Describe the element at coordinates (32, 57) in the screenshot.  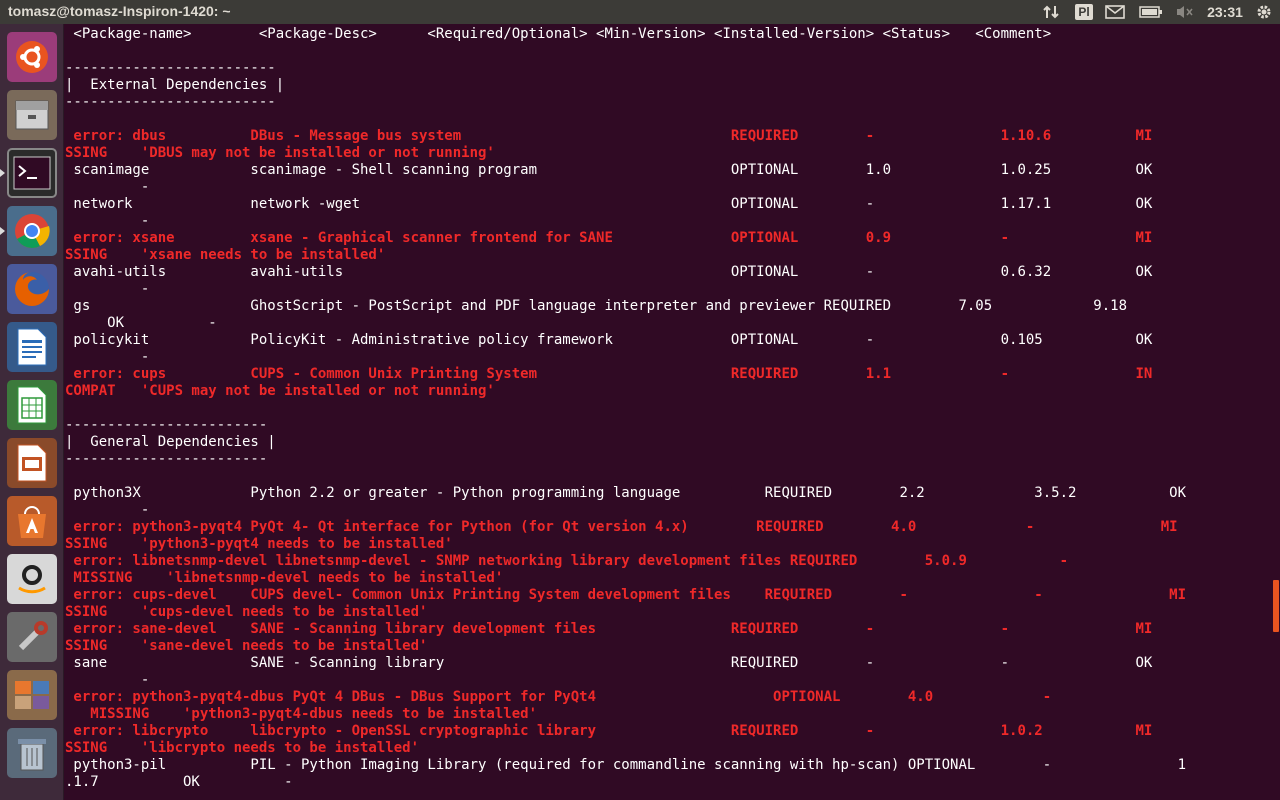
I see `ubuntu-dash-icon` at that location.